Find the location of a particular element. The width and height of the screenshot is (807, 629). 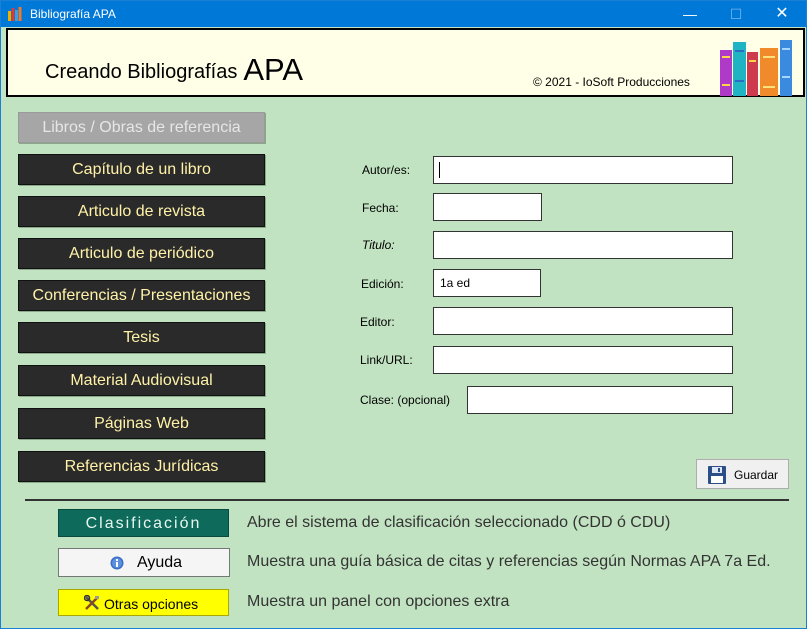

category-audiovisual-button: Material Audiovisual is located at coordinates (141, 380).